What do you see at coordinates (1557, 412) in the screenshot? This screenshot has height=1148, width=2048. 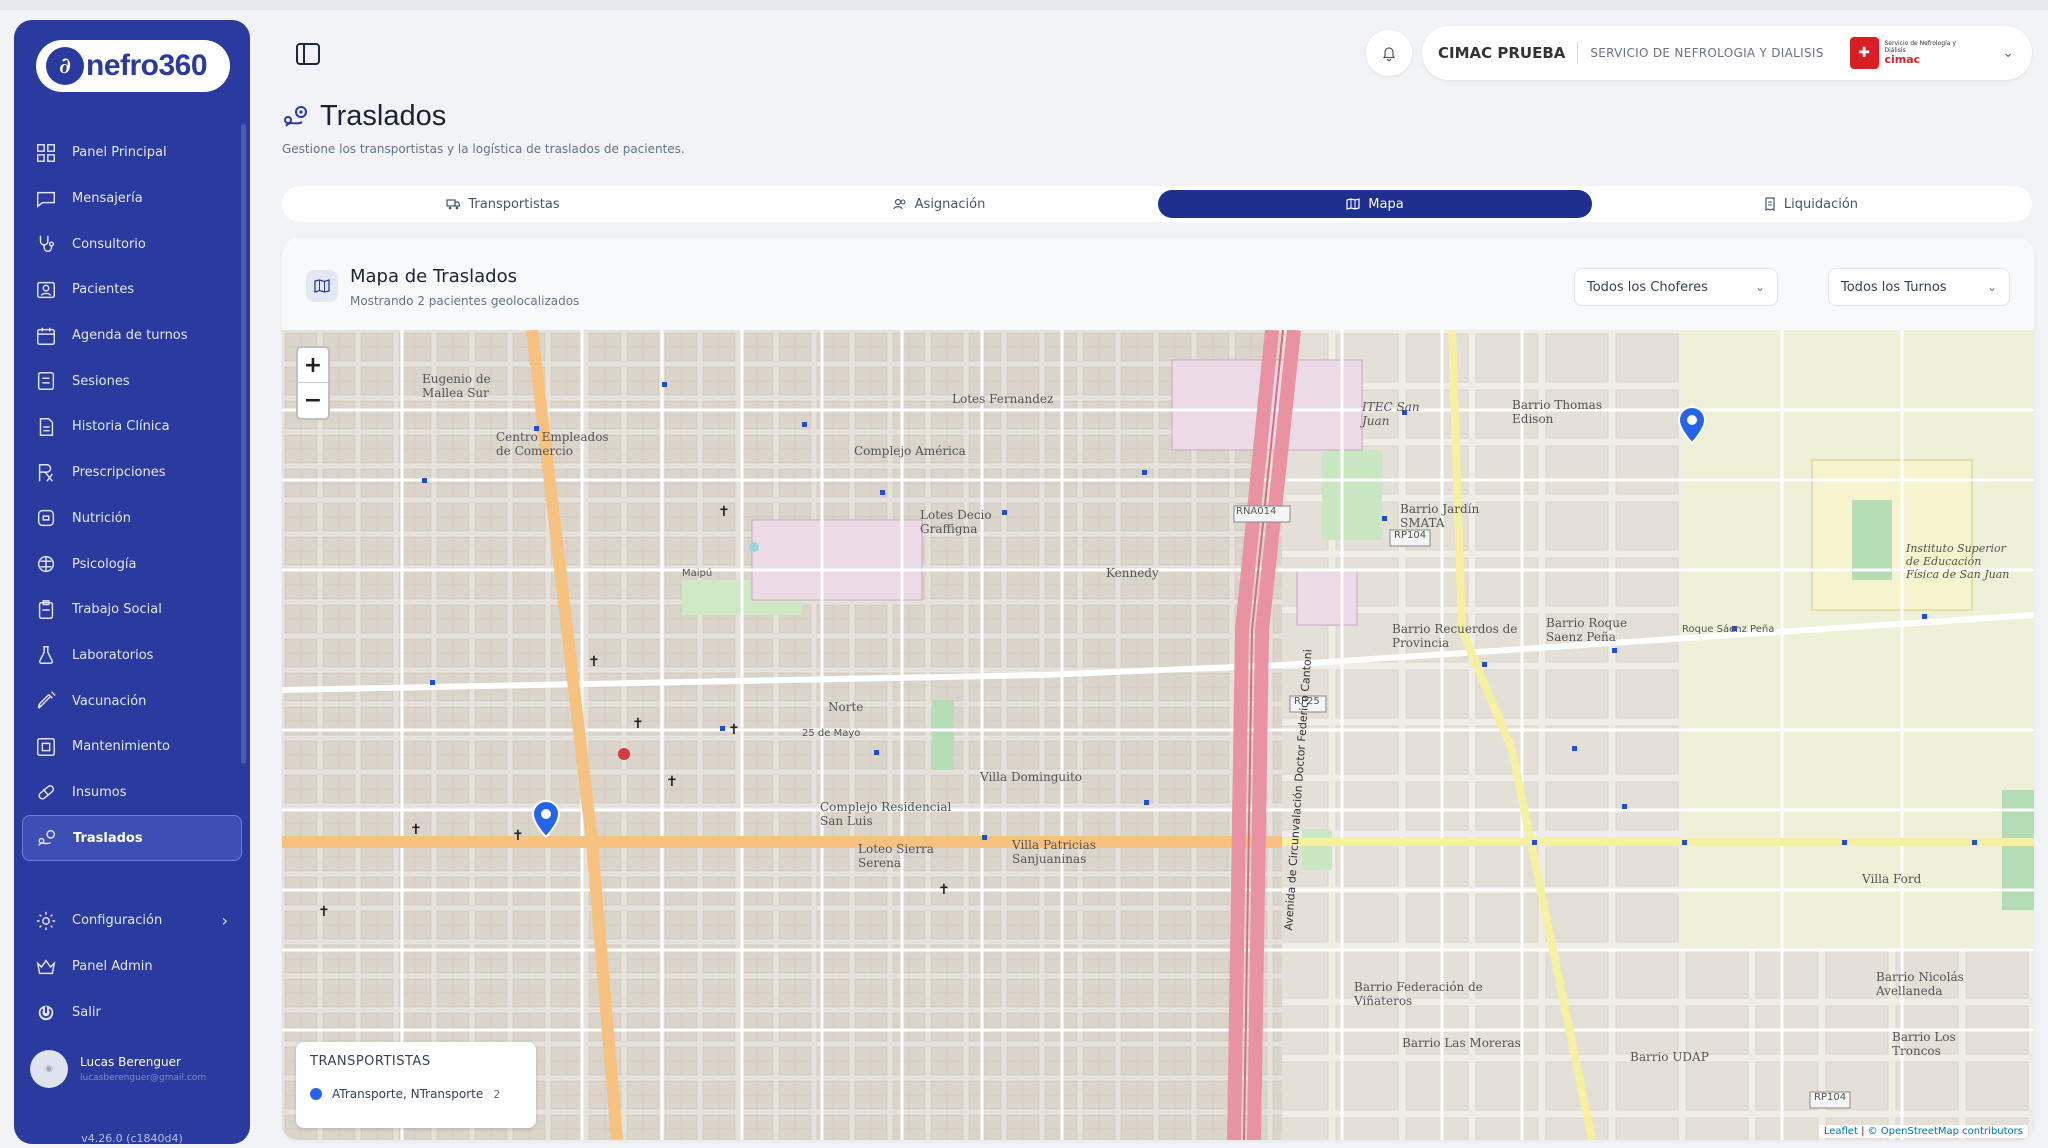 I see `map-label: Barrio Thomas Edison` at bounding box center [1557, 412].